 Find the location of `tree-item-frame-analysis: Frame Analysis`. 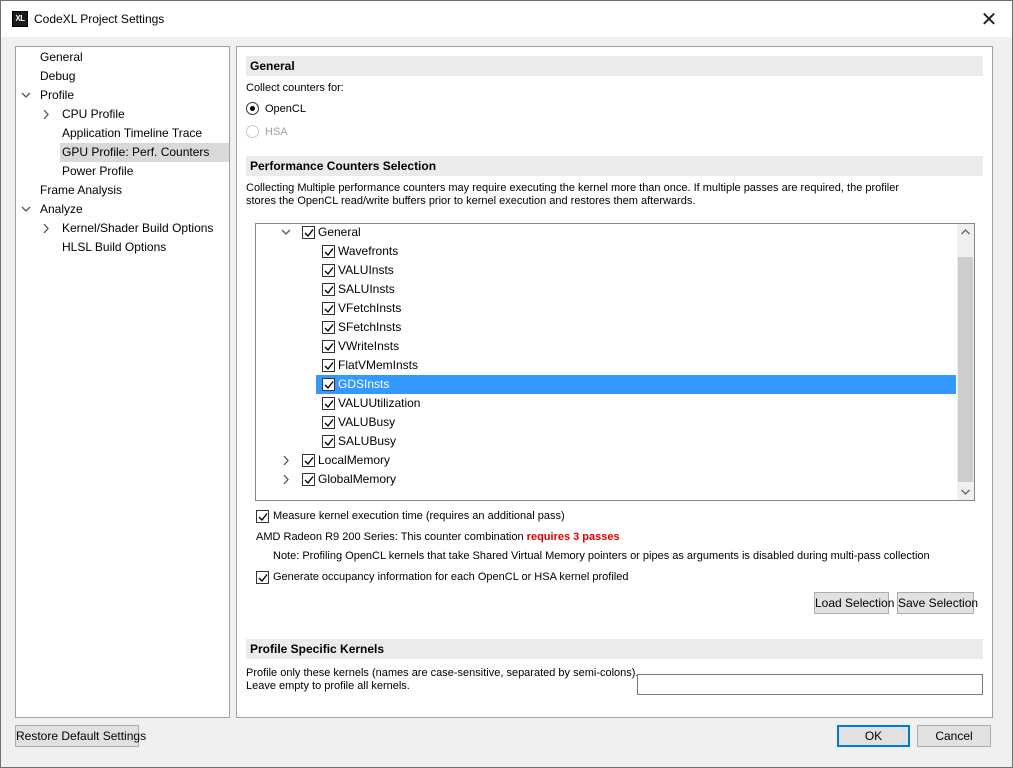

tree-item-frame-analysis: Frame Analysis is located at coordinates (134, 190).